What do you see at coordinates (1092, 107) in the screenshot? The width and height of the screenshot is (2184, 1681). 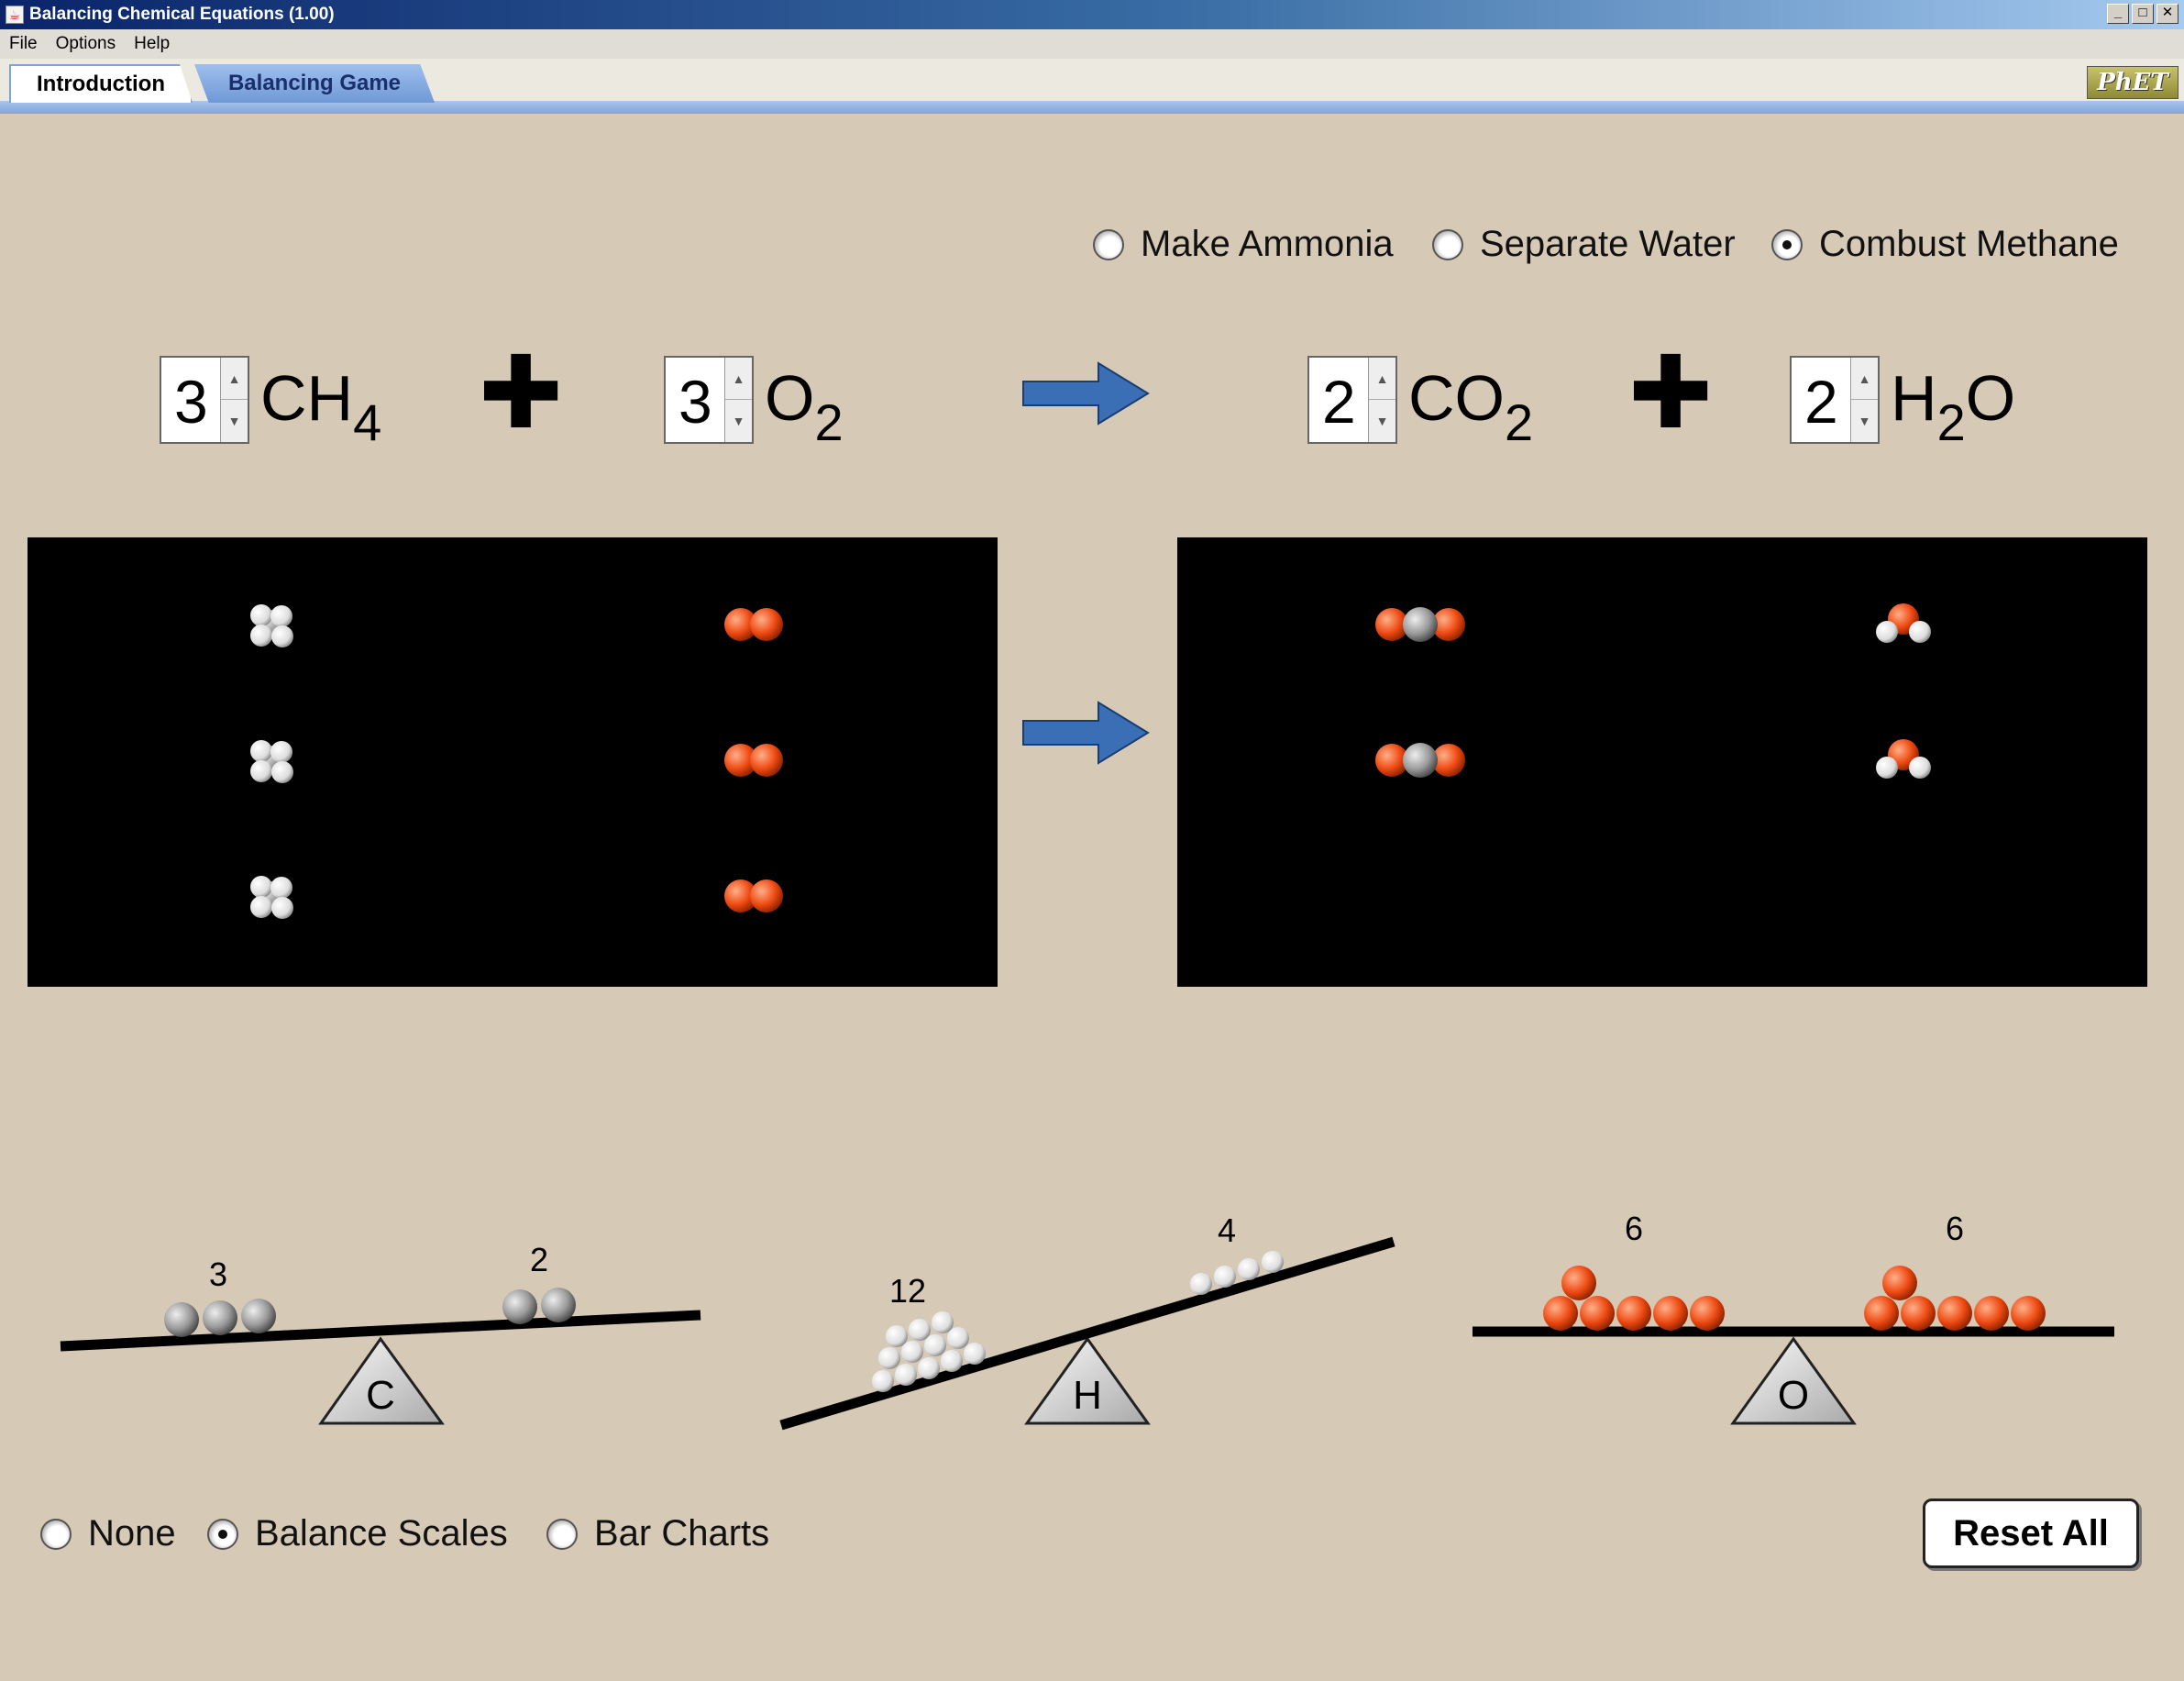 I see `tab-strip` at bounding box center [1092, 107].